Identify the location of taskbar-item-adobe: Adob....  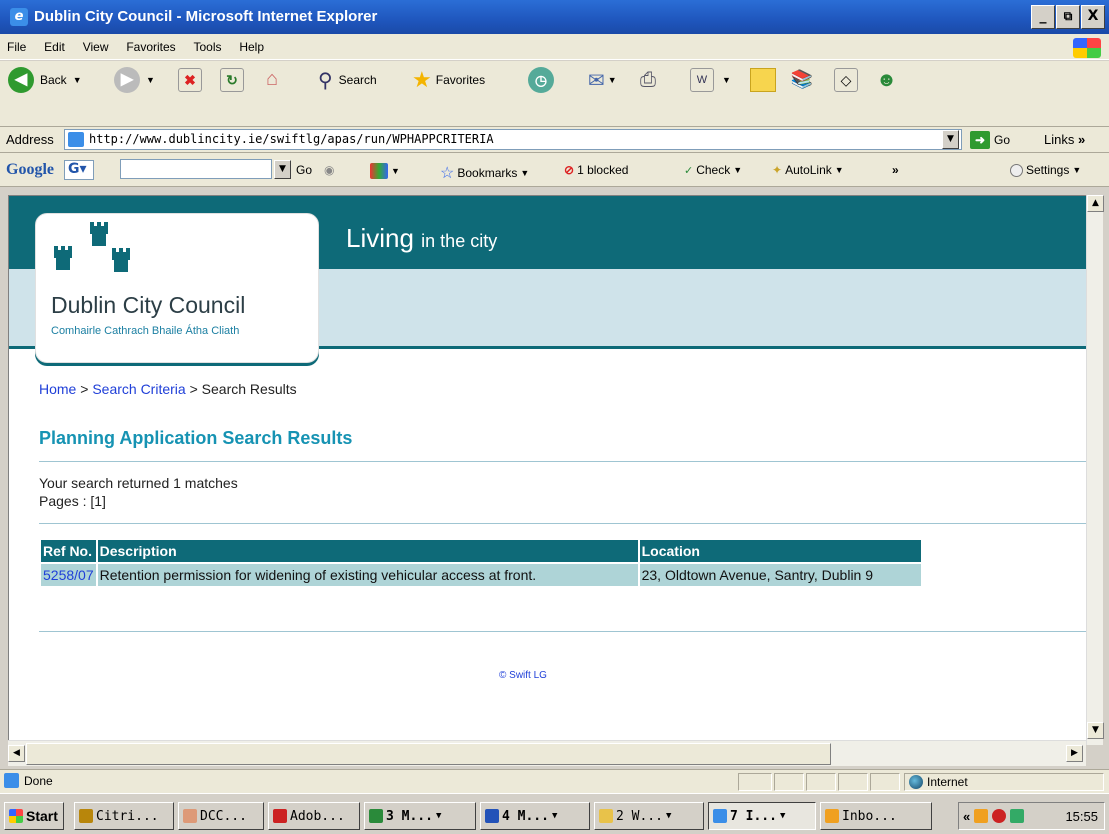
(314, 816).